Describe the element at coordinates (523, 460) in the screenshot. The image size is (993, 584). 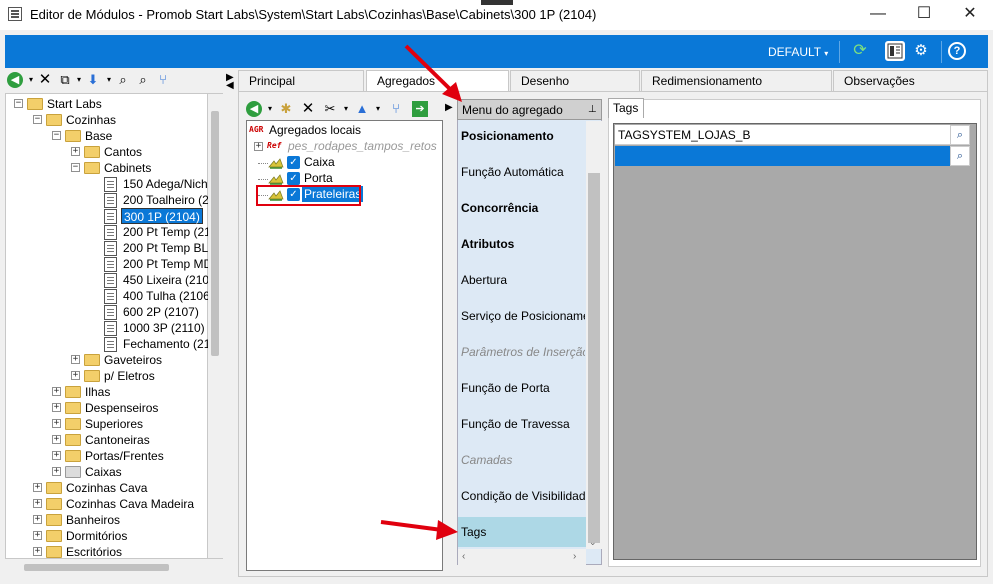
I see `menu-item: Camadas` at that location.